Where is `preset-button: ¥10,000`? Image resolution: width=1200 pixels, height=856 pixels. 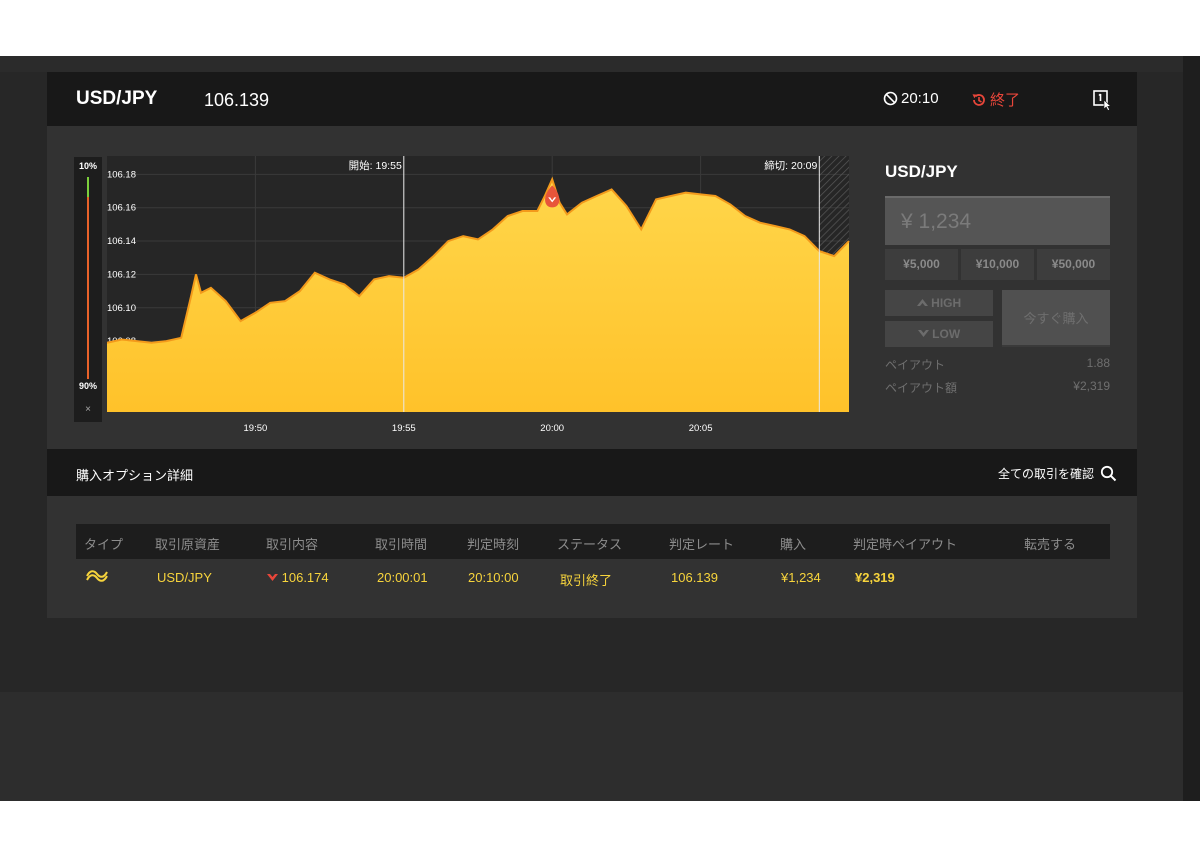
preset-button: ¥10,000 is located at coordinates (997, 264).